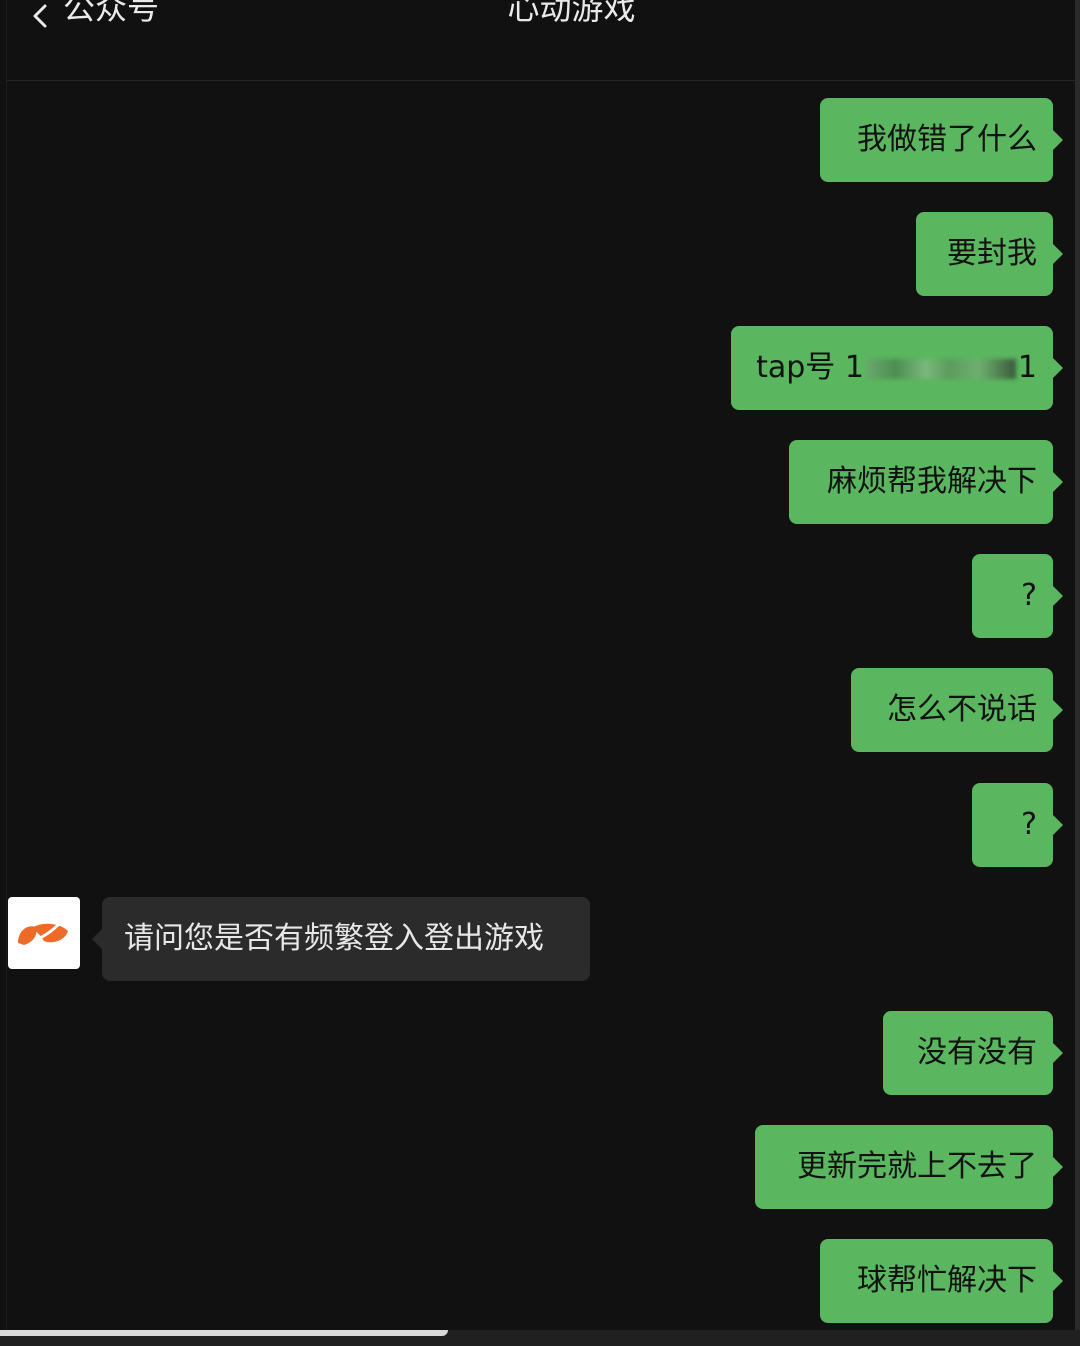 The height and width of the screenshot is (1346, 1080). Describe the element at coordinates (1077, 673) in the screenshot. I see `window-edge-right` at that location.